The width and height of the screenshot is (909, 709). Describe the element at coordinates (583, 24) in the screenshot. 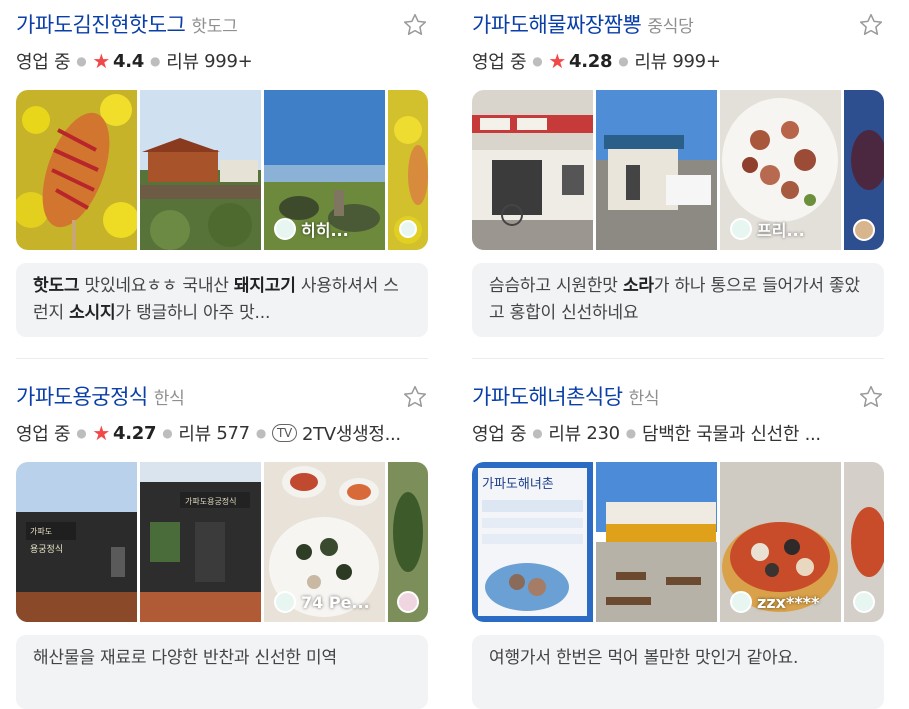

I see `place-name: 가파도해물짜장짬뽕 중식당` at that location.